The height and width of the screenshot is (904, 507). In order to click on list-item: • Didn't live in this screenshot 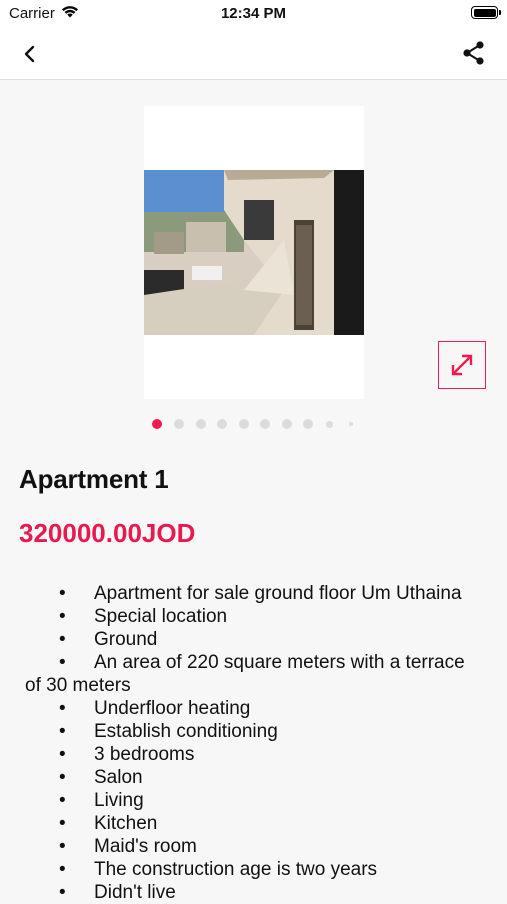, I will do `click(117, 892)`.